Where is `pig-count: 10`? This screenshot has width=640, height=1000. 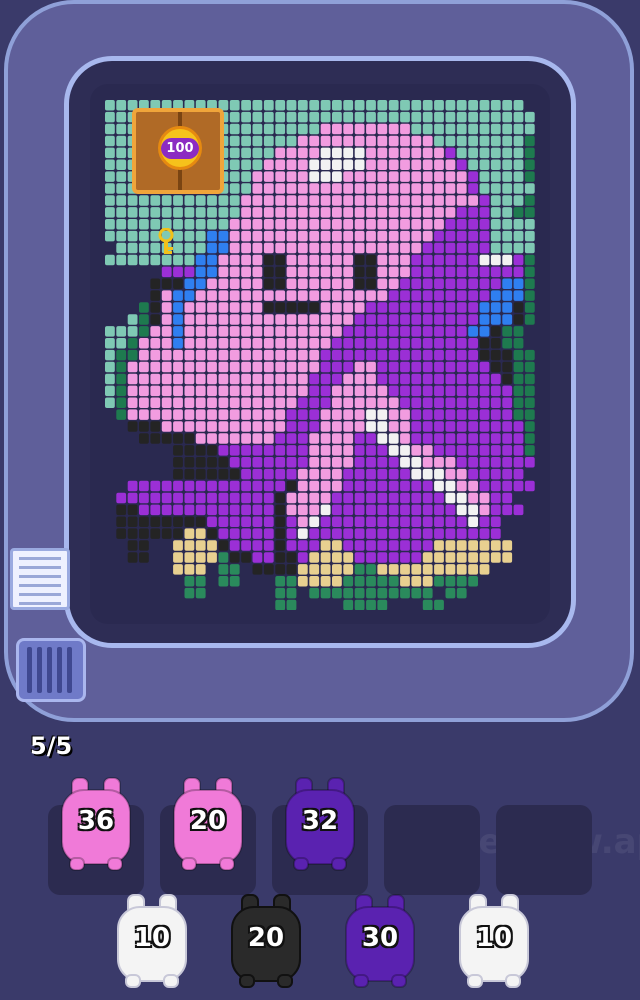
pig-count: 10 is located at coordinates (494, 938).